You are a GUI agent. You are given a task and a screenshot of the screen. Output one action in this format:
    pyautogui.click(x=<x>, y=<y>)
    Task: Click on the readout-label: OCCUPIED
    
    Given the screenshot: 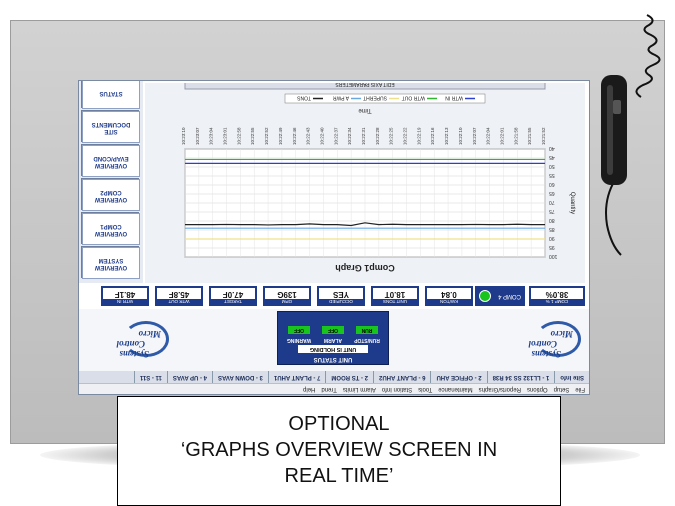 What is the action you would take?
    pyautogui.click(x=341, y=301)
    